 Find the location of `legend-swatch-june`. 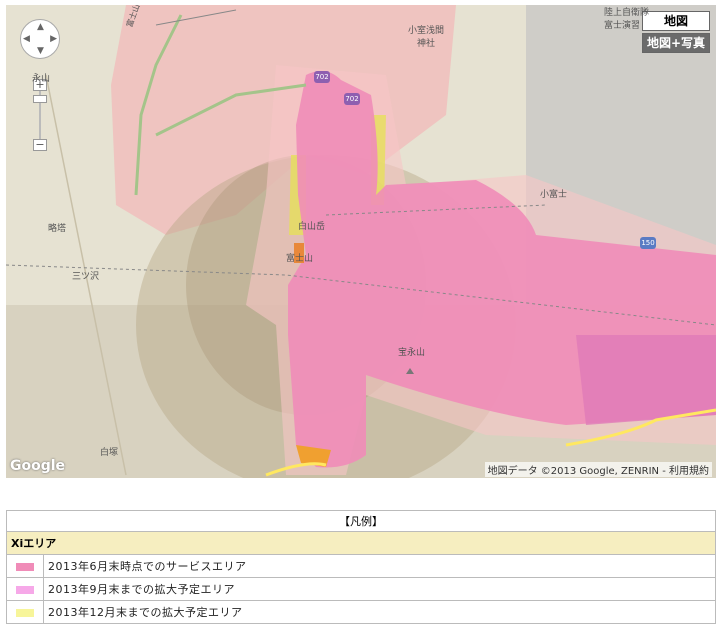

legend-swatch-june is located at coordinates (25, 566).